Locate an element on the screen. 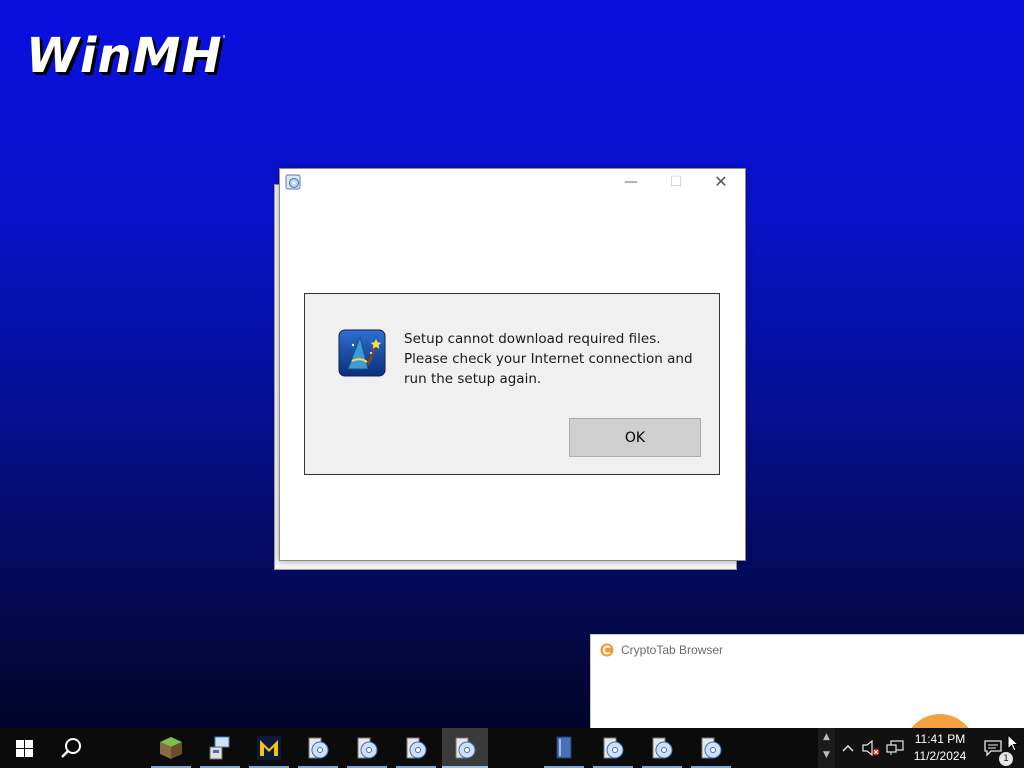 Image resolution: width=1024 pixels, height=768 pixels. network-setup-icon is located at coordinates (219, 748).